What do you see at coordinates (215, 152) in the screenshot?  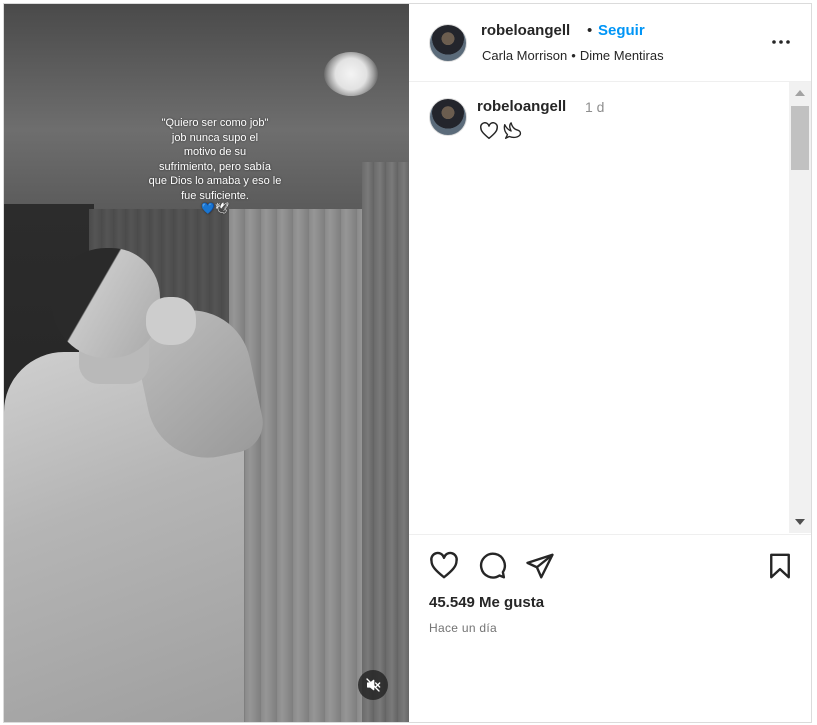 I see `caption-line: motivo de su` at bounding box center [215, 152].